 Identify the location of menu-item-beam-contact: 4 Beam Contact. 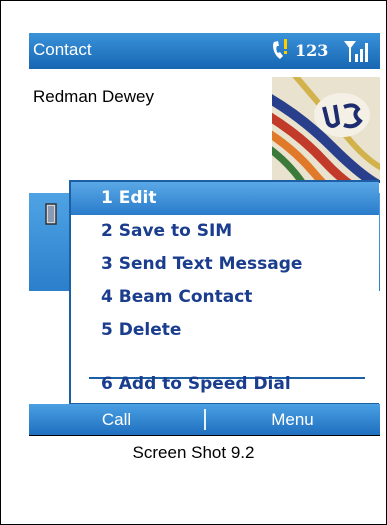
(225, 297).